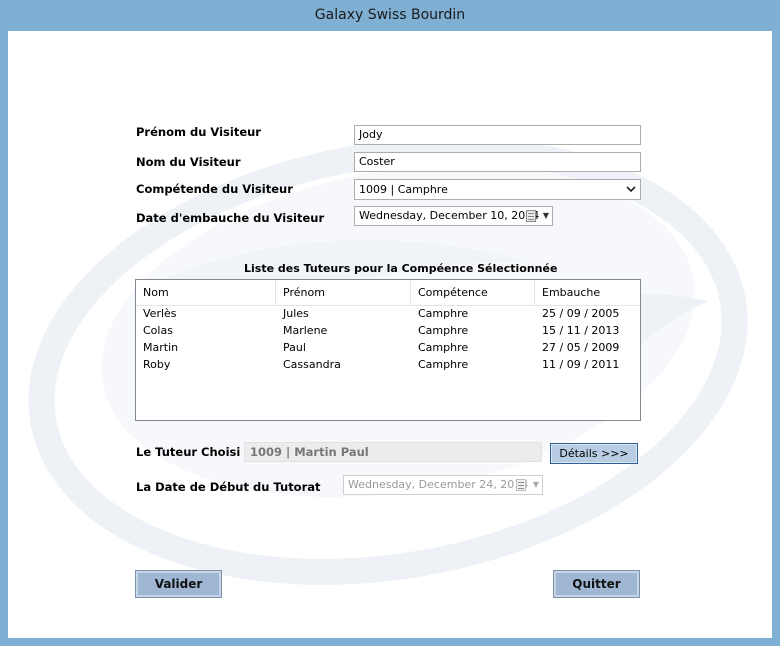  What do you see at coordinates (178, 584) in the screenshot?
I see `valider-button: Valider` at bounding box center [178, 584].